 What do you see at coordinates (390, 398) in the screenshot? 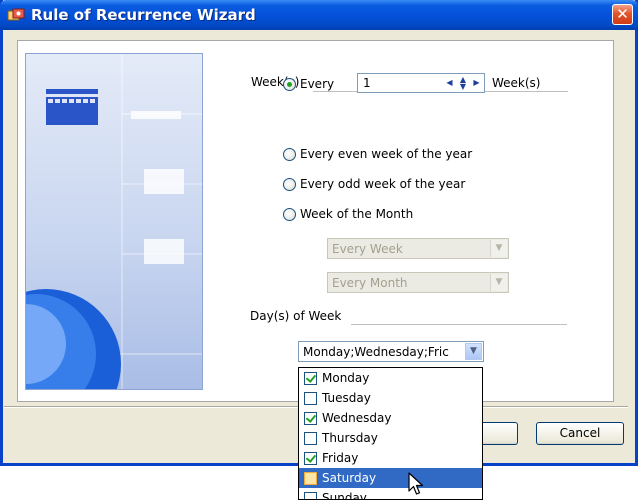
I see `day-option-tuesday: Tuesday` at bounding box center [390, 398].